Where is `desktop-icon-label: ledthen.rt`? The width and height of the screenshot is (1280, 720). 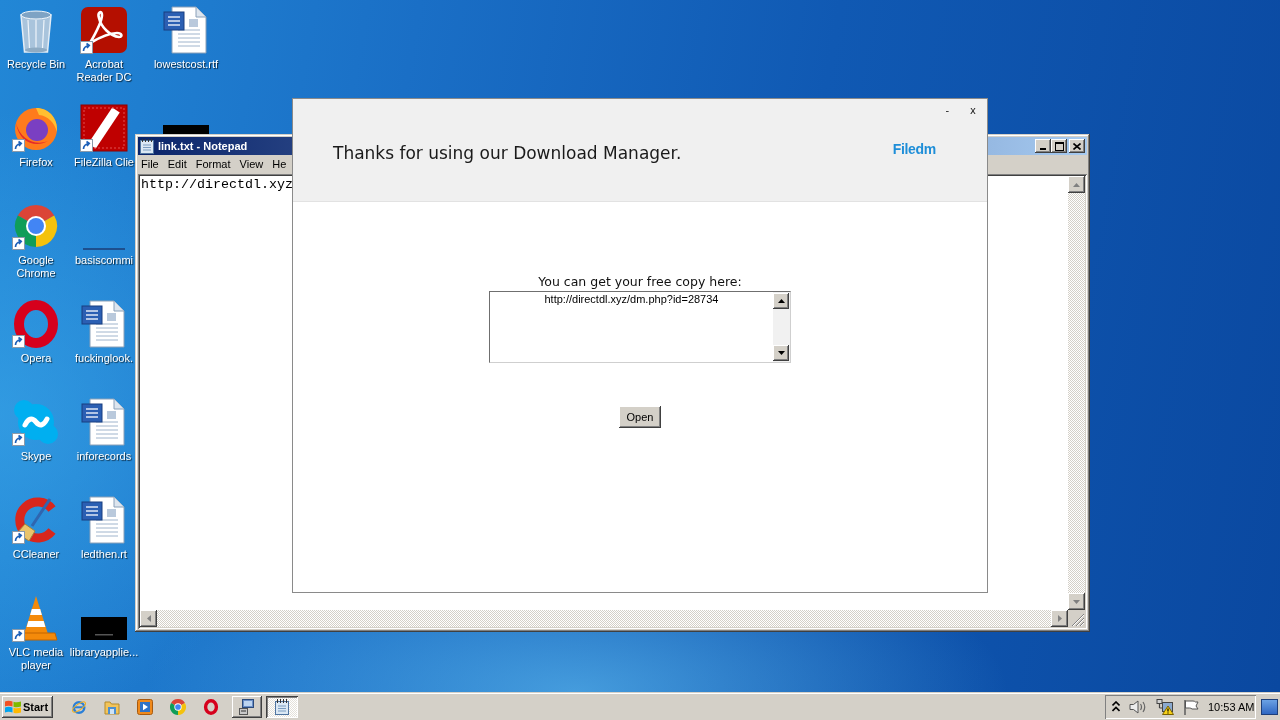
desktop-icon-label: ledthen.rt is located at coordinates (104, 554).